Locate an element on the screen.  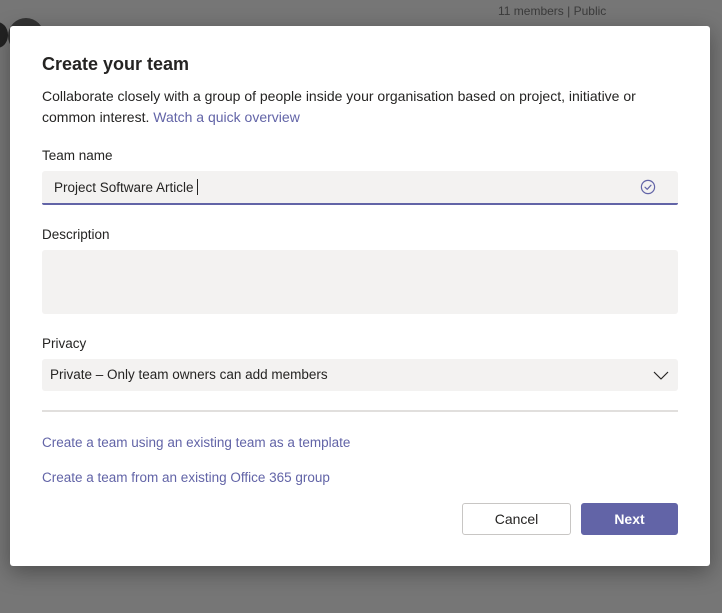
team-name-value-wrap: Project Software Article is located at coordinates (126, 187).